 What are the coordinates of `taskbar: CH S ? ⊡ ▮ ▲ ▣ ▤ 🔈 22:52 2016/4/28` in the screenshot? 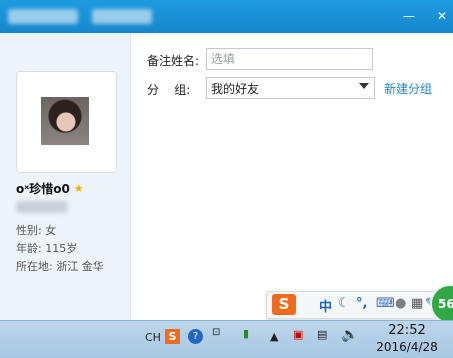 It's located at (226, 339).